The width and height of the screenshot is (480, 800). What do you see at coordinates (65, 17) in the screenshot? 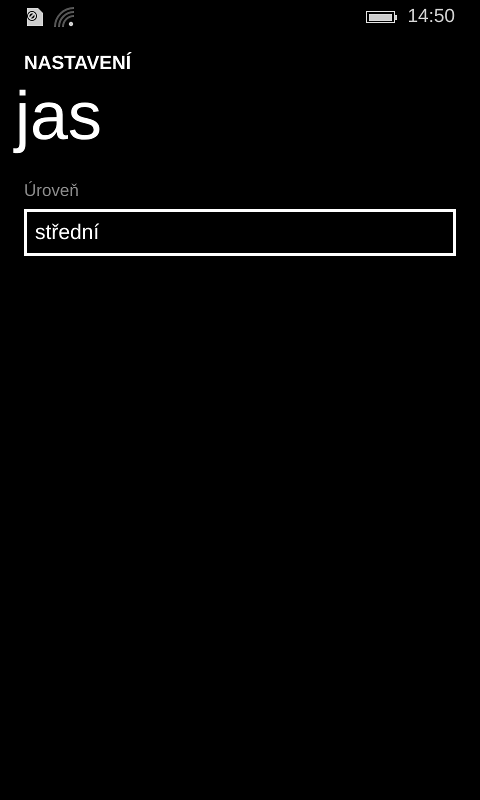
I see `signal-icon` at bounding box center [65, 17].